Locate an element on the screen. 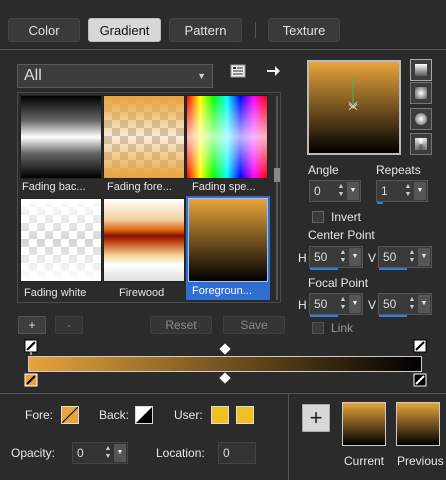  gradient-editor-bar is located at coordinates (225, 364).